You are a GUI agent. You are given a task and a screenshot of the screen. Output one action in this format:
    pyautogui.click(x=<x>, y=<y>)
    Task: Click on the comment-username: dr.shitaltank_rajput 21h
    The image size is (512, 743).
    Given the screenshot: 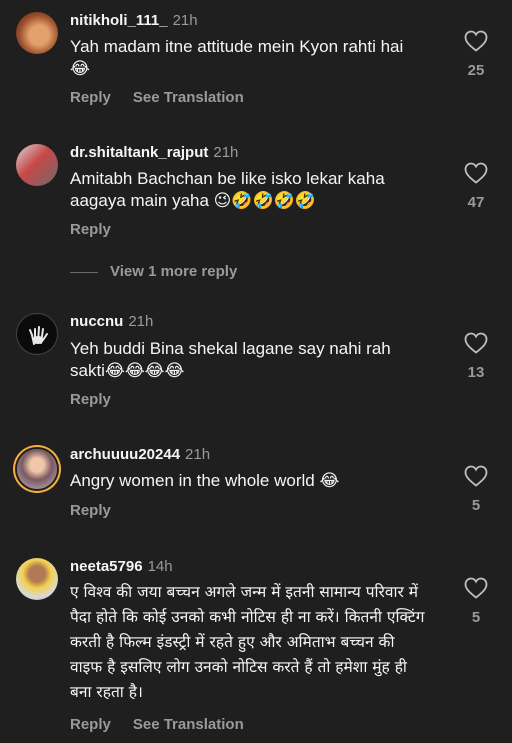 What is the action you would take?
    pyautogui.click(x=154, y=152)
    